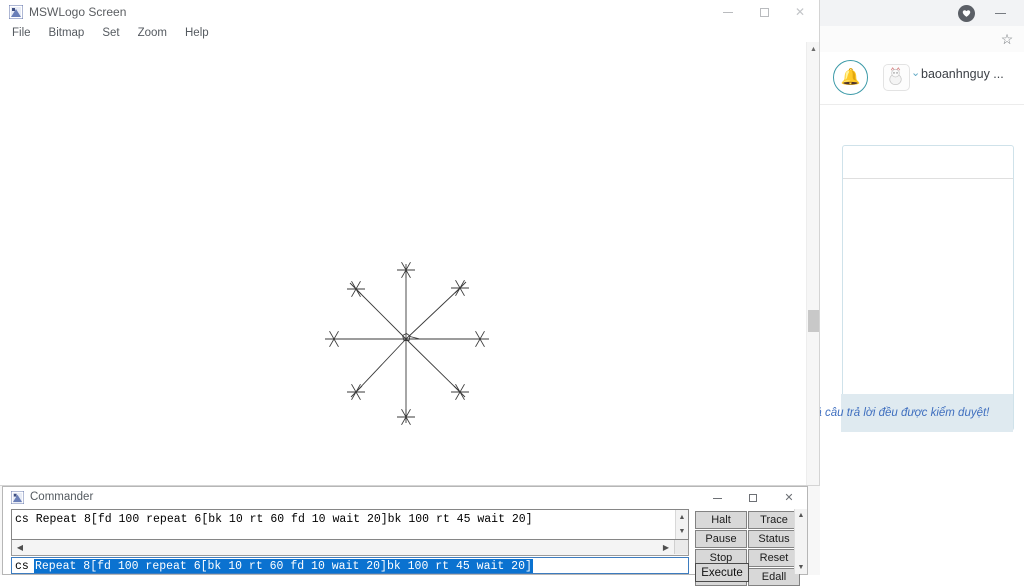  What do you see at coordinates (721, 520) in the screenshot?
I see `halt-button: Halt` at bounding box center [721, 520].